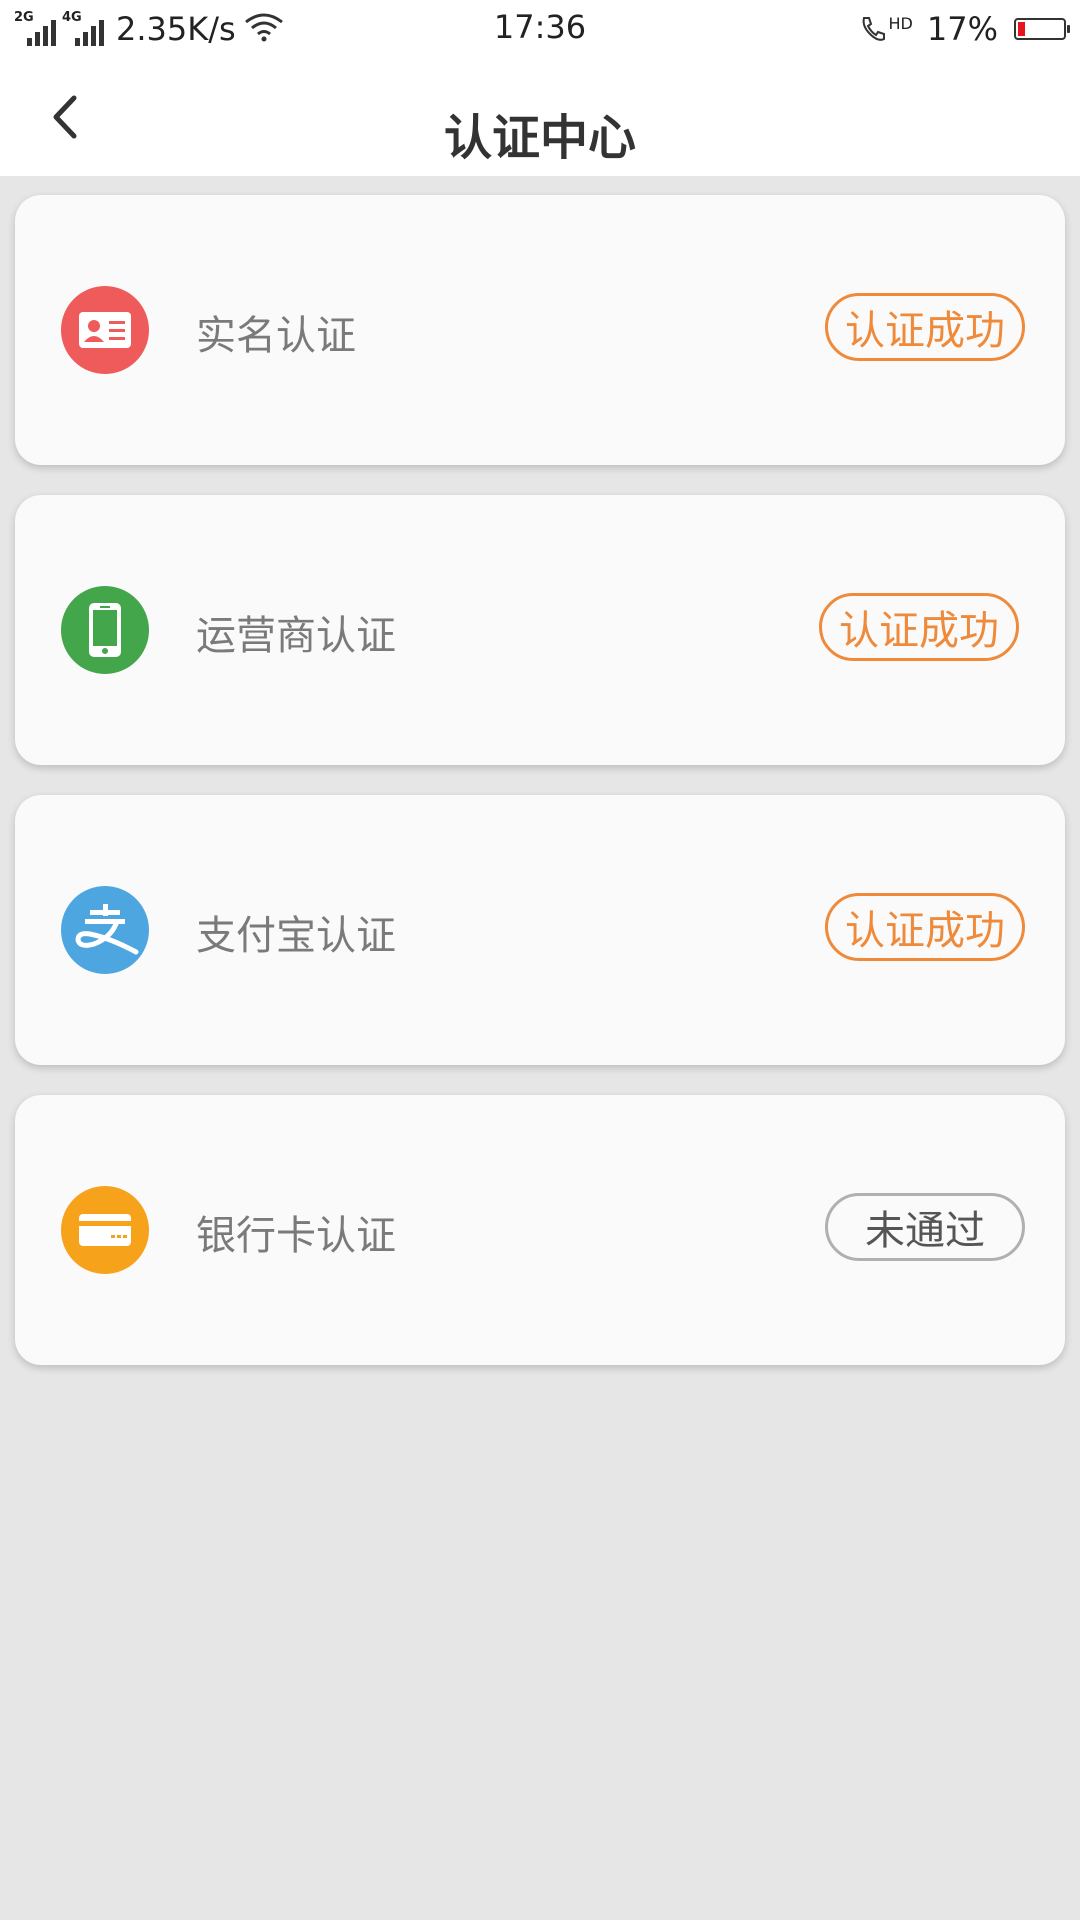  What do you see at coordinates (105, 330) in the screenshot?
I see `id-card-icon` at bounding box center [105, 330].